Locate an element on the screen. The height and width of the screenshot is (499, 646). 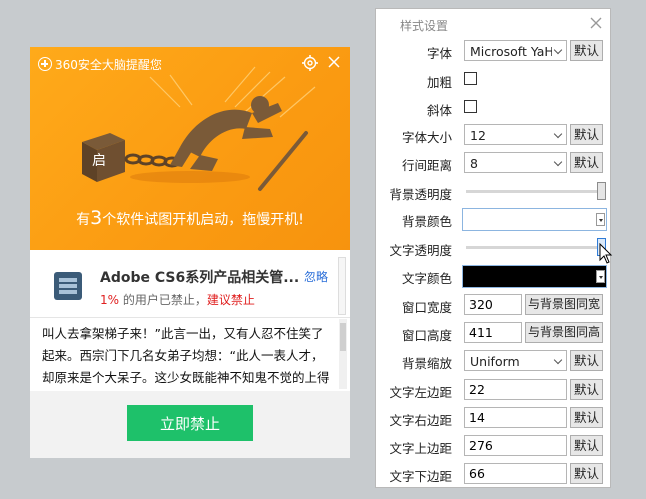
ignore-link: 忽略 is located at coordinates (316, 276).